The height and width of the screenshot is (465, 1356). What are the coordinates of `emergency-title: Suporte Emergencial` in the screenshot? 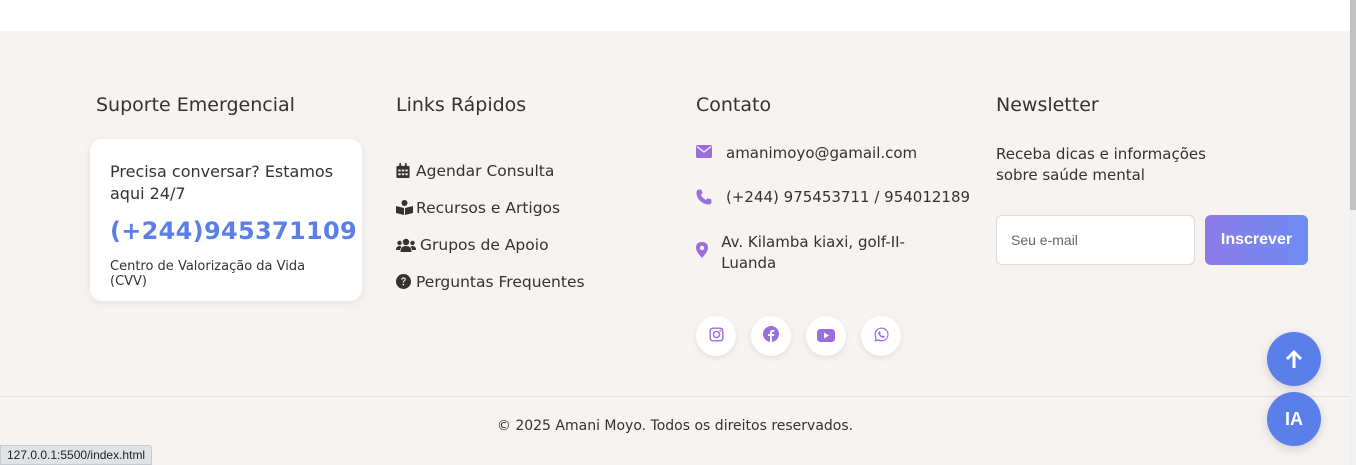 It's located at (195, 105).